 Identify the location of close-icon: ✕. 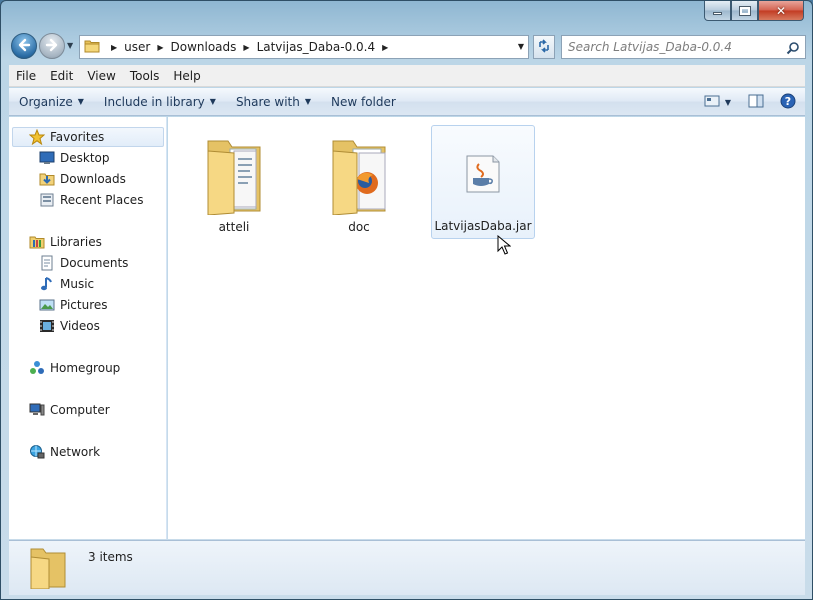
(781, 10).